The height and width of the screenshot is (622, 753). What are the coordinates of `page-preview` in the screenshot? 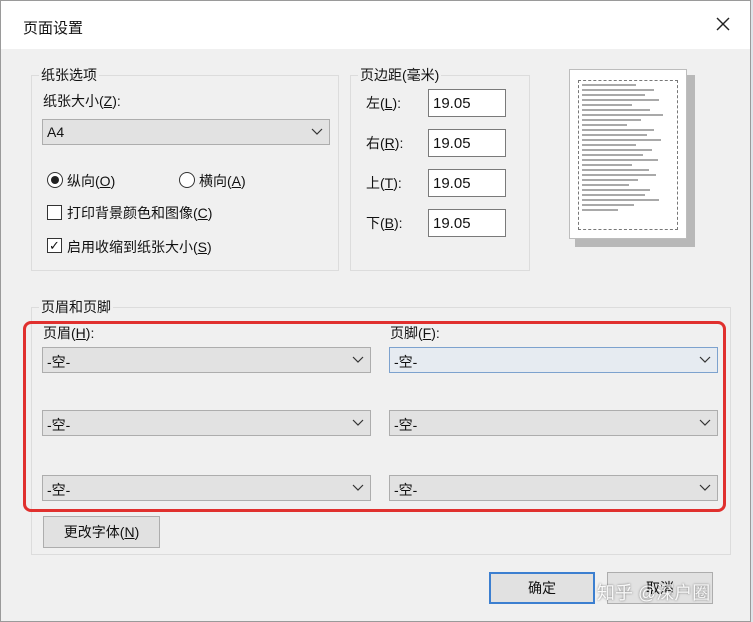 It's located at (632, 158).